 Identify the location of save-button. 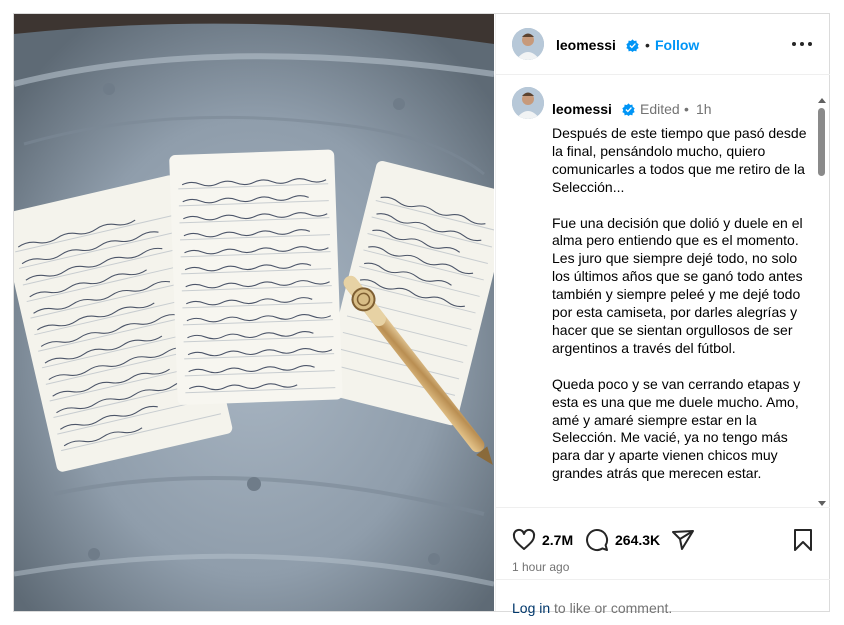
(803, 540).